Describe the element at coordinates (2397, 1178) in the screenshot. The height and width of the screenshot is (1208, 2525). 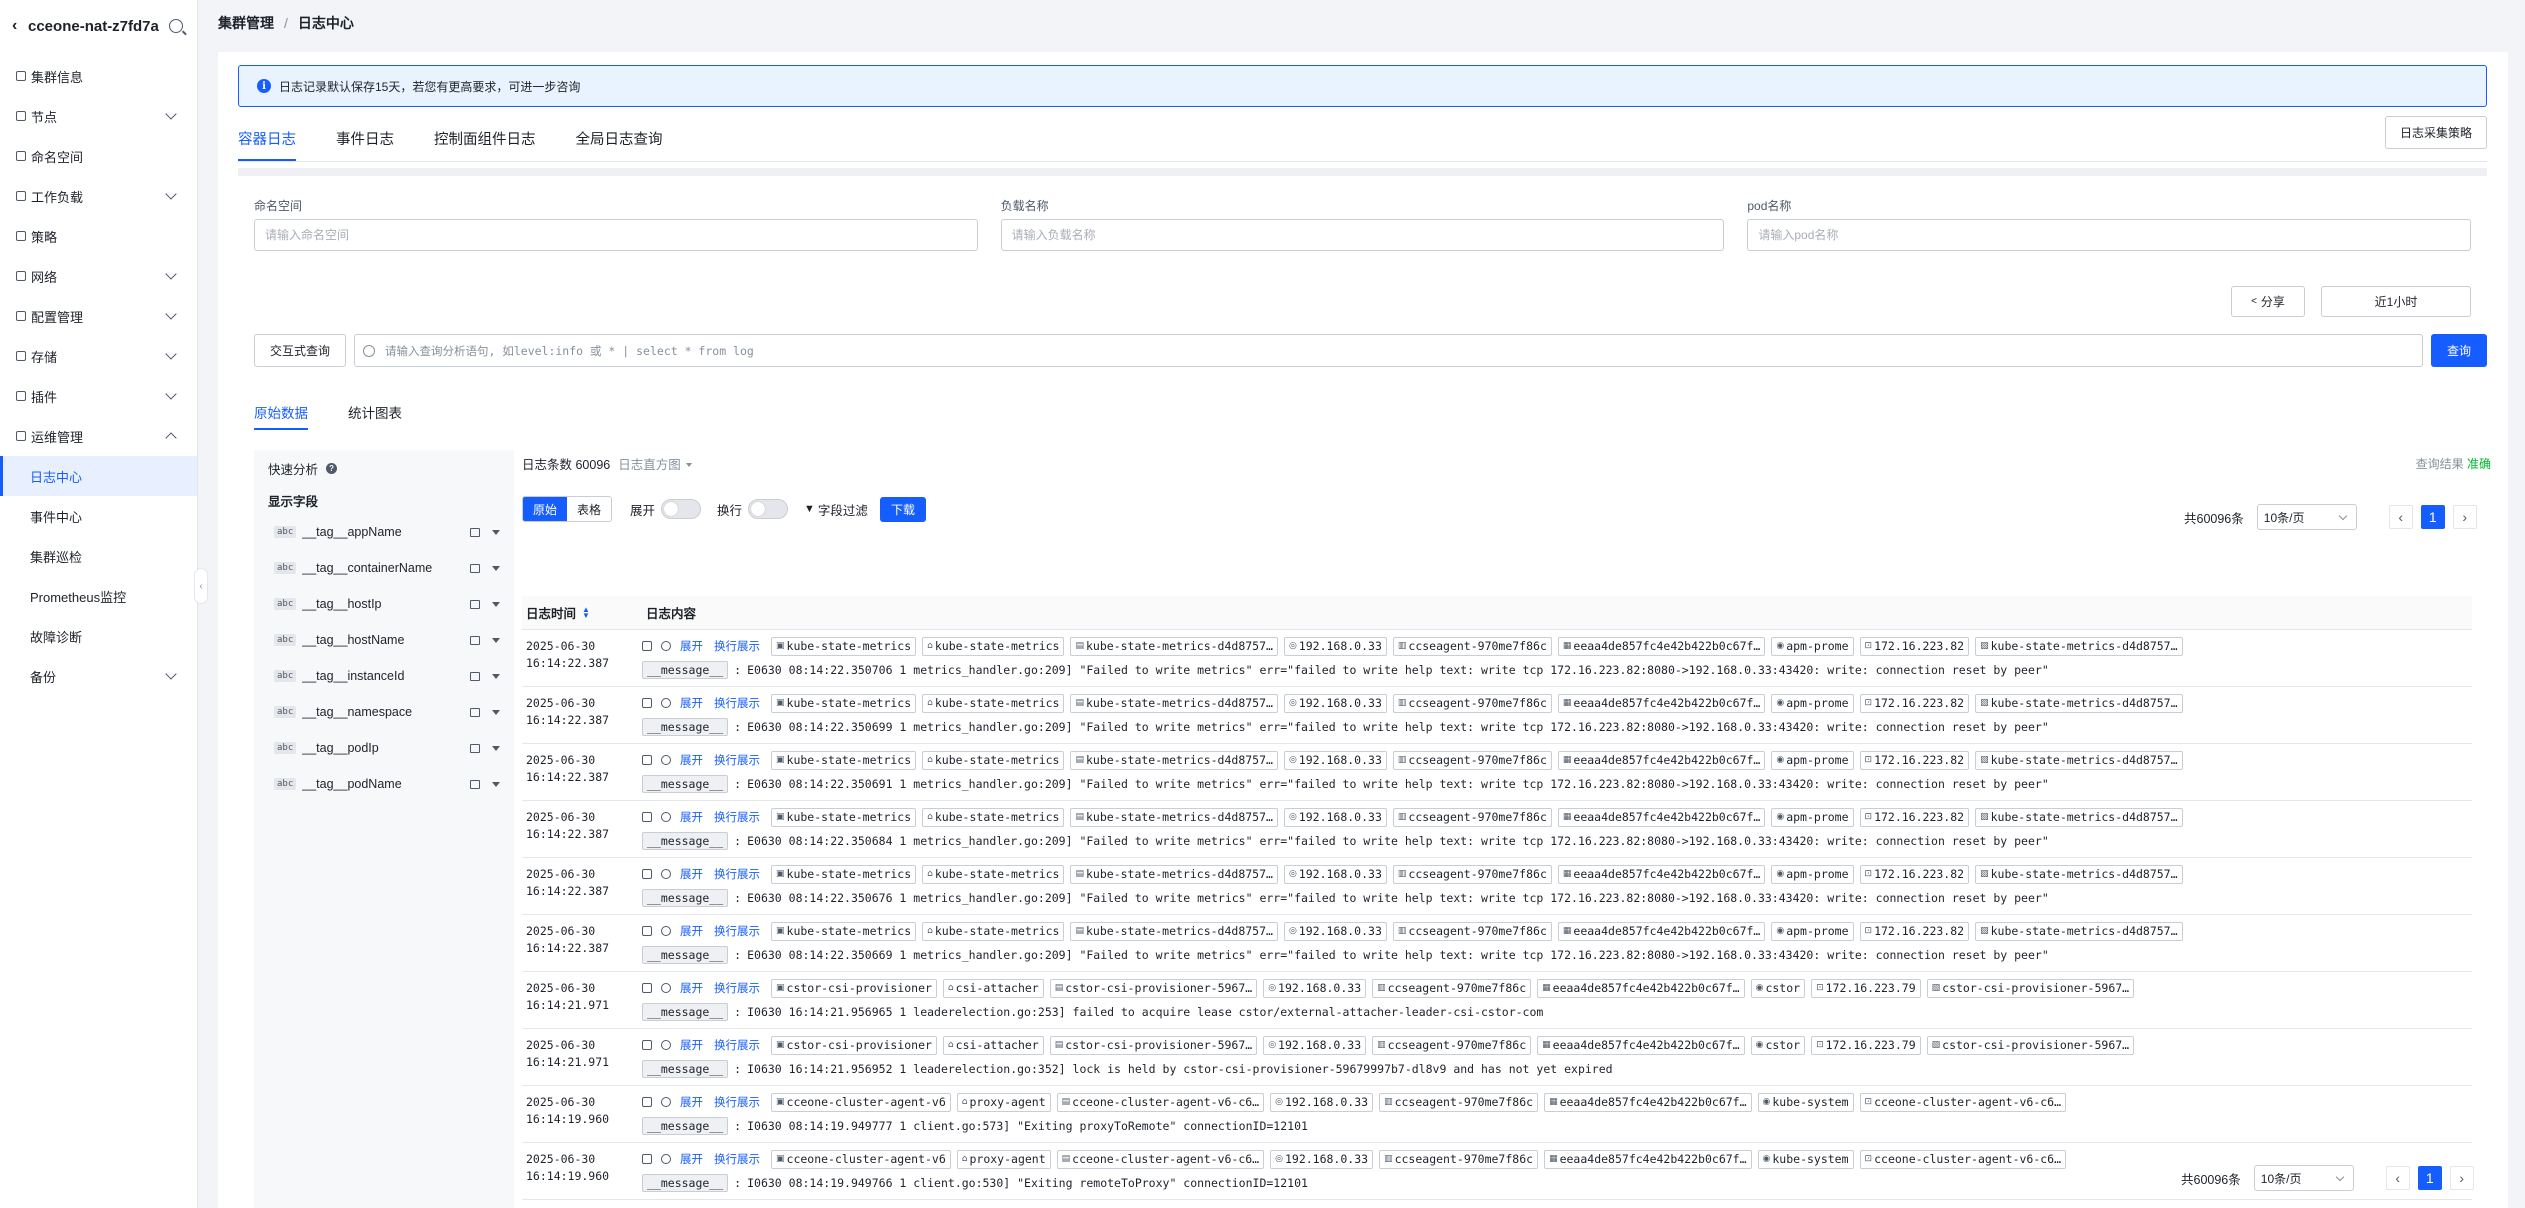
I see `prev-page-button: ‹` at that location.